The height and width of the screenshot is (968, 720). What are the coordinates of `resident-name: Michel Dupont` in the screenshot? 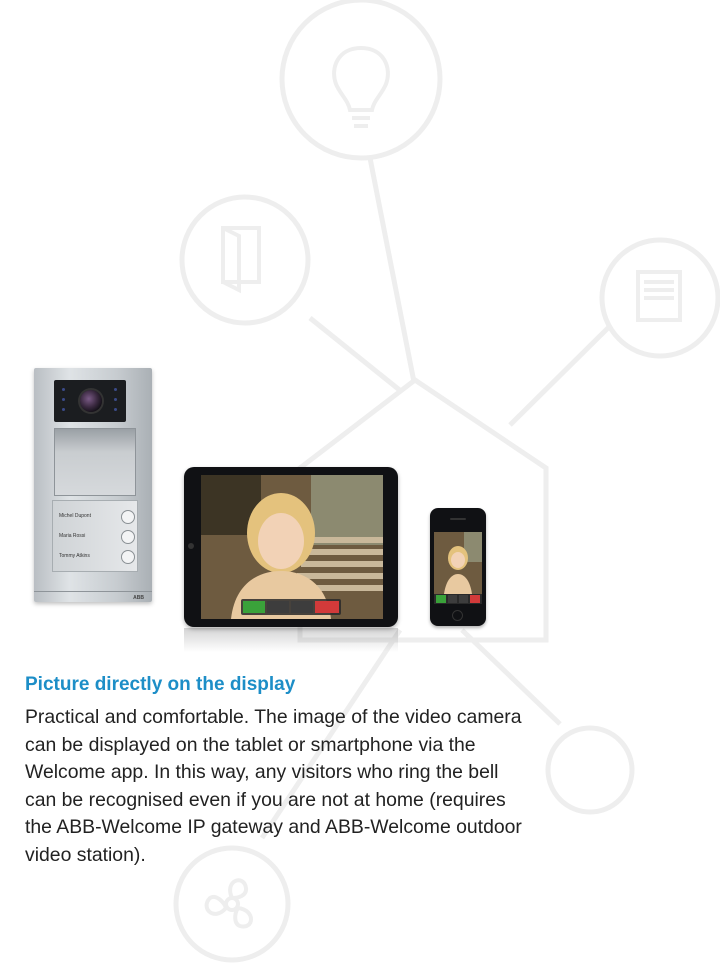 It's located at (75, 516).